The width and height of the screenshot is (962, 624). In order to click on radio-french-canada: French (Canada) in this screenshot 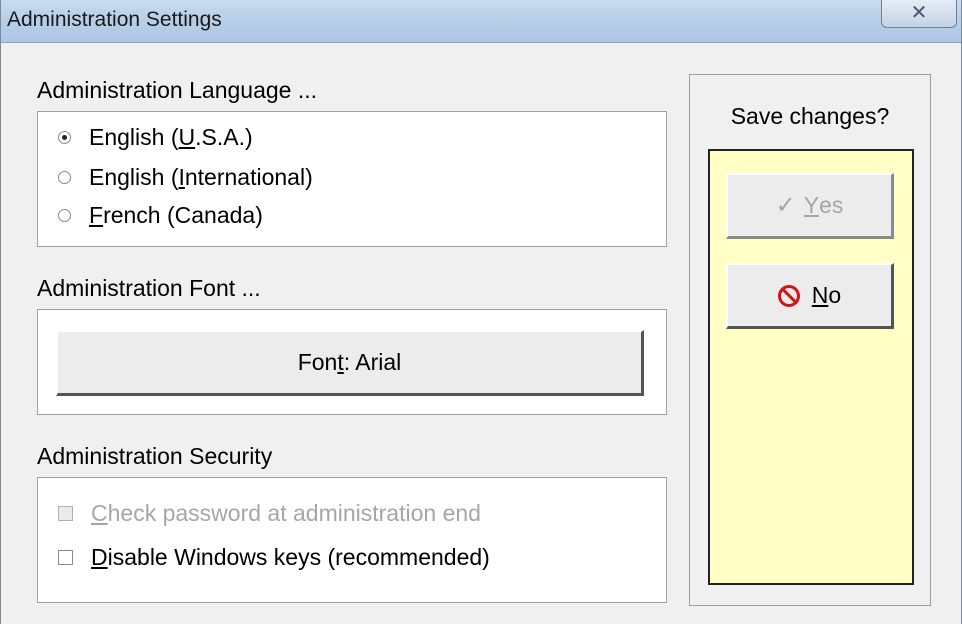, I will do `click(160, 215)`.